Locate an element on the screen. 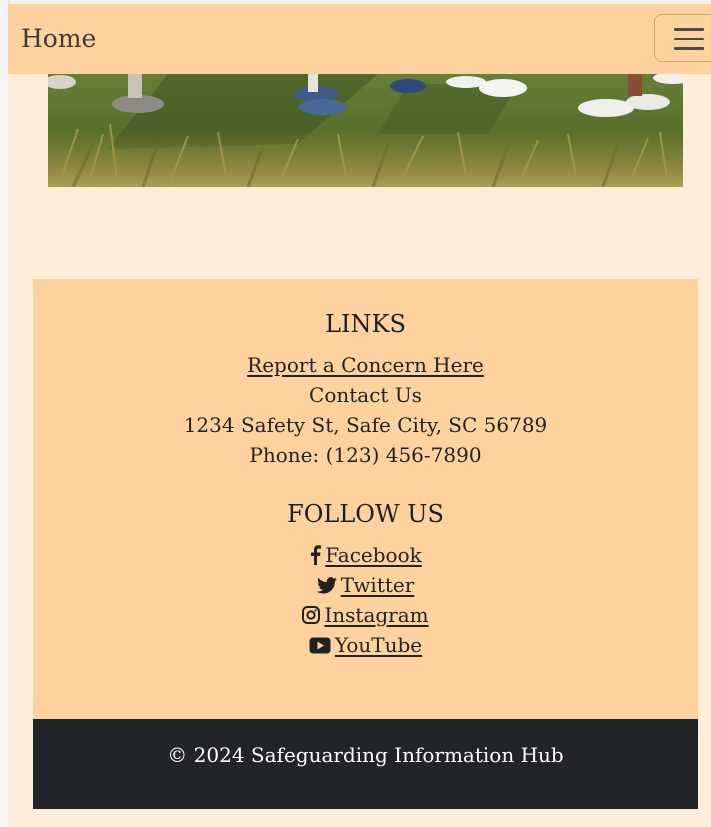 Image resolution: width=711 pixels, height=827 pixels. links-heading: LINKS is located at coordinates (365, 324).